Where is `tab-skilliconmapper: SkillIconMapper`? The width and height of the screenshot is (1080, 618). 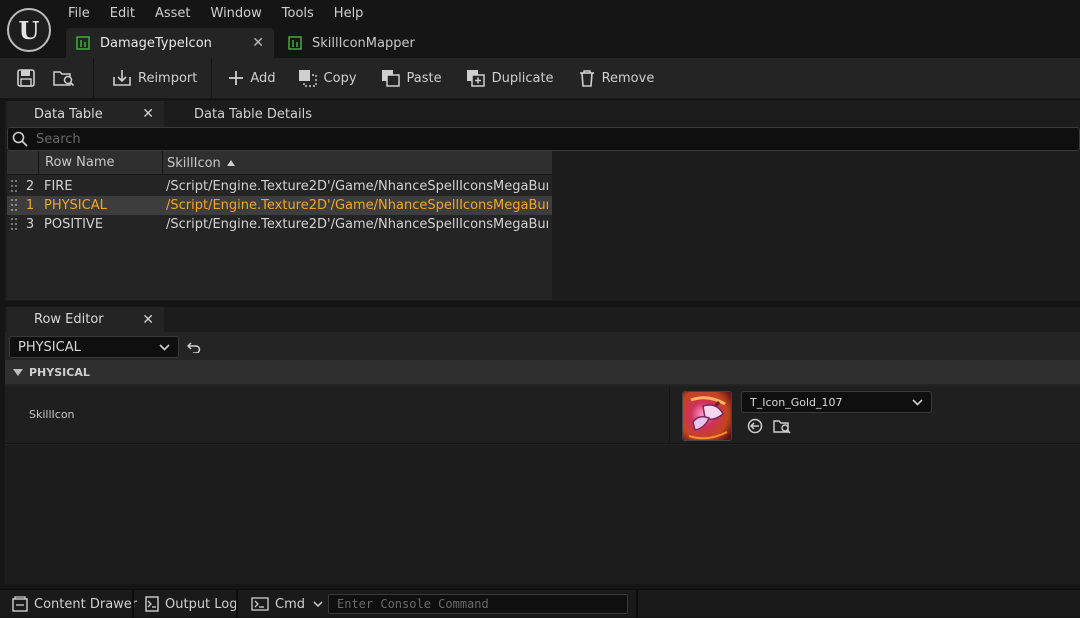 tab-skilliconmapper: SkillIconMapper is located at coordinates (353, 43).